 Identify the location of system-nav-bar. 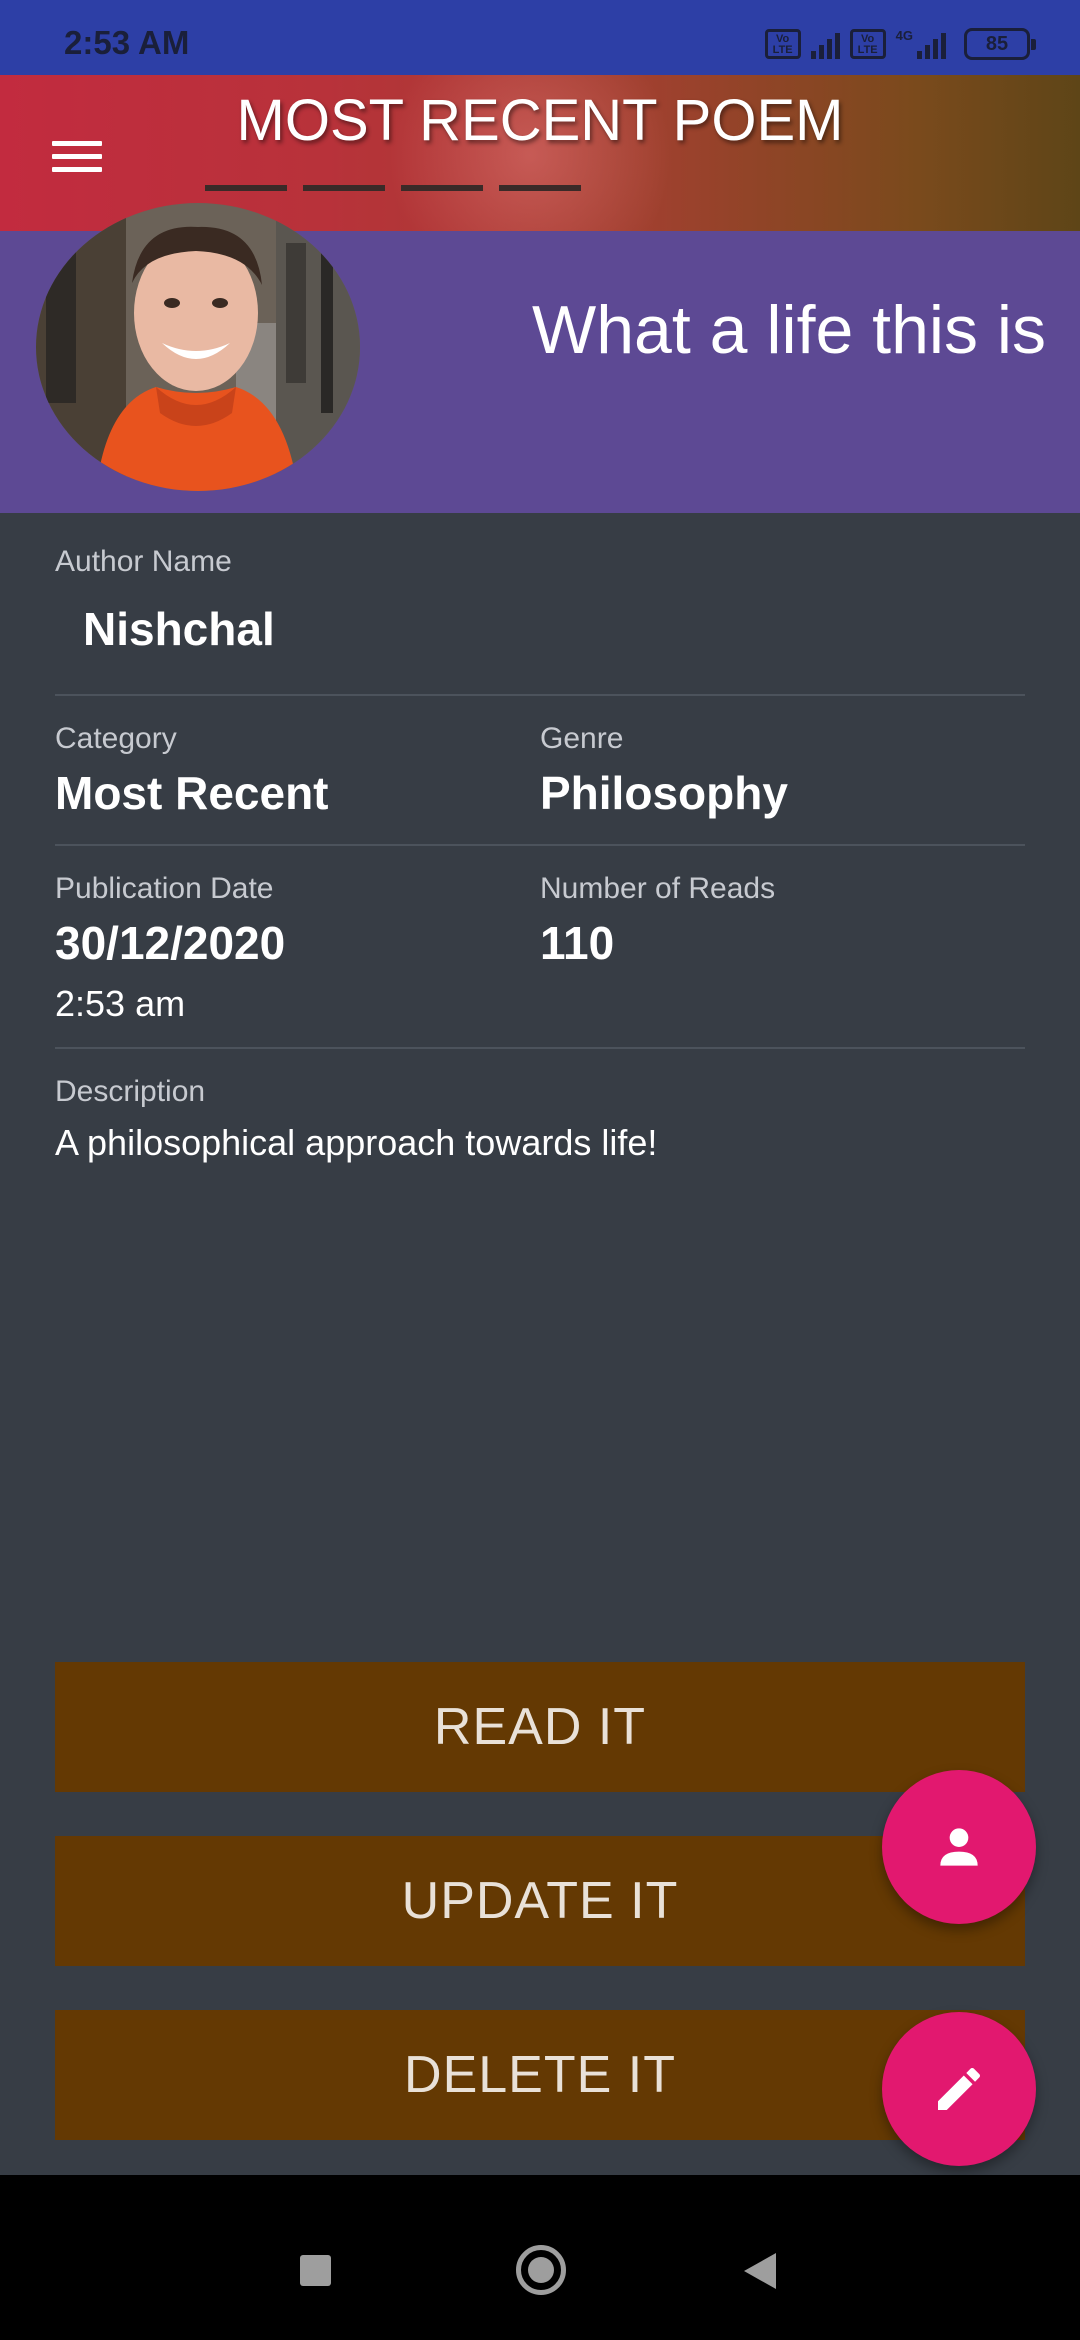
(540, 2257).